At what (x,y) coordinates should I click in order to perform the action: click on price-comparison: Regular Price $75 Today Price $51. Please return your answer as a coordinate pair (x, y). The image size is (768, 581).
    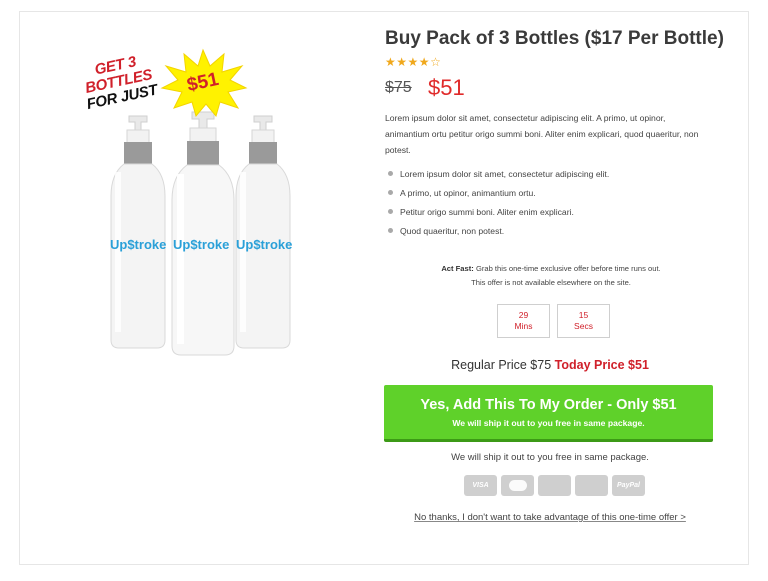
    Looking at the image, I should click on (550, 365).